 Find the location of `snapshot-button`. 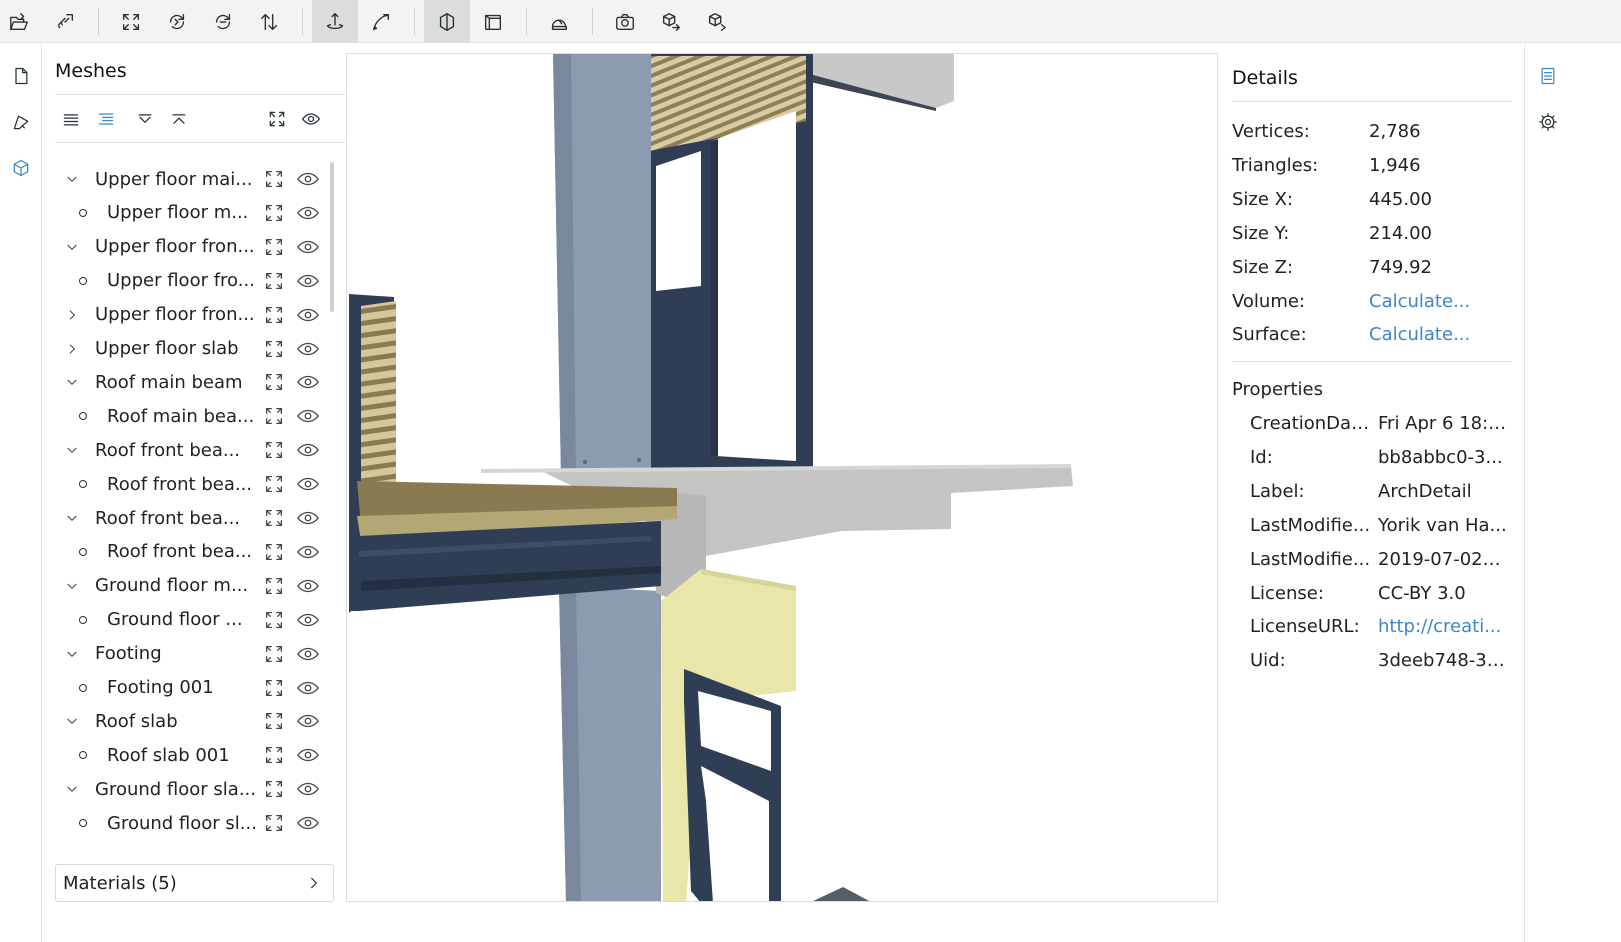

snapshot-button is located at coordinates (625, 21).